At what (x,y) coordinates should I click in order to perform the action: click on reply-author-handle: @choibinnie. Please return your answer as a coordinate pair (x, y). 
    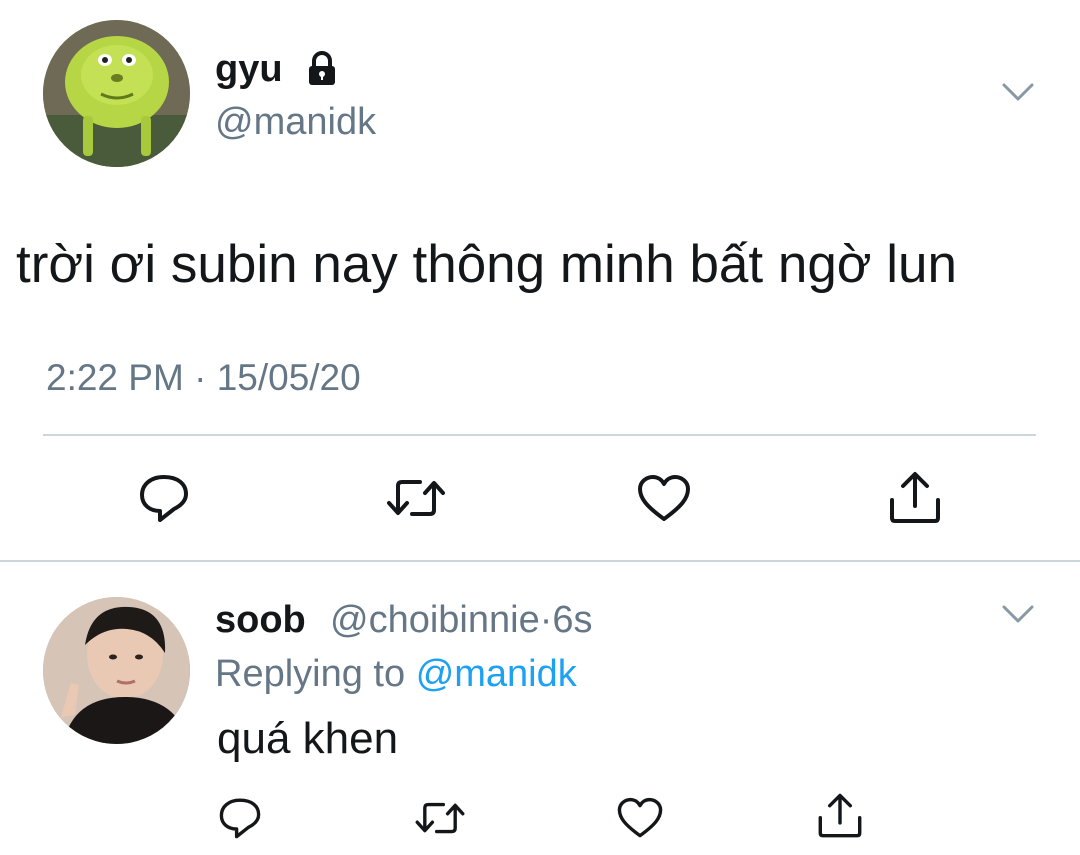
    Looking at the image, I should click on (435, 620).